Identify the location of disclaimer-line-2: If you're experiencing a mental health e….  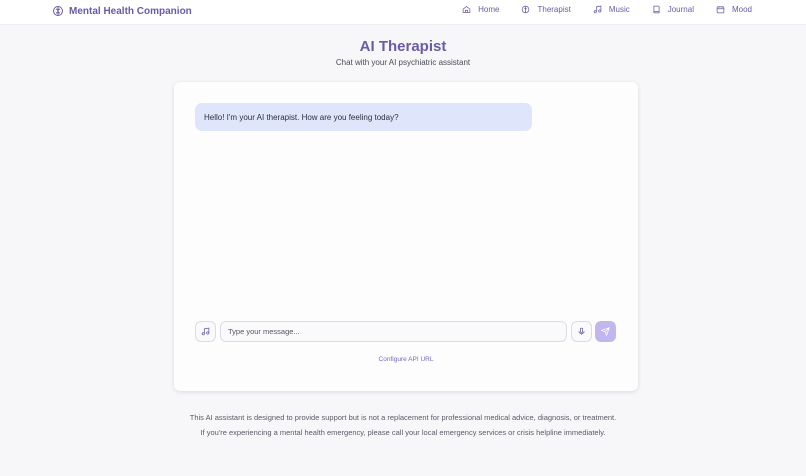
(403, 432).